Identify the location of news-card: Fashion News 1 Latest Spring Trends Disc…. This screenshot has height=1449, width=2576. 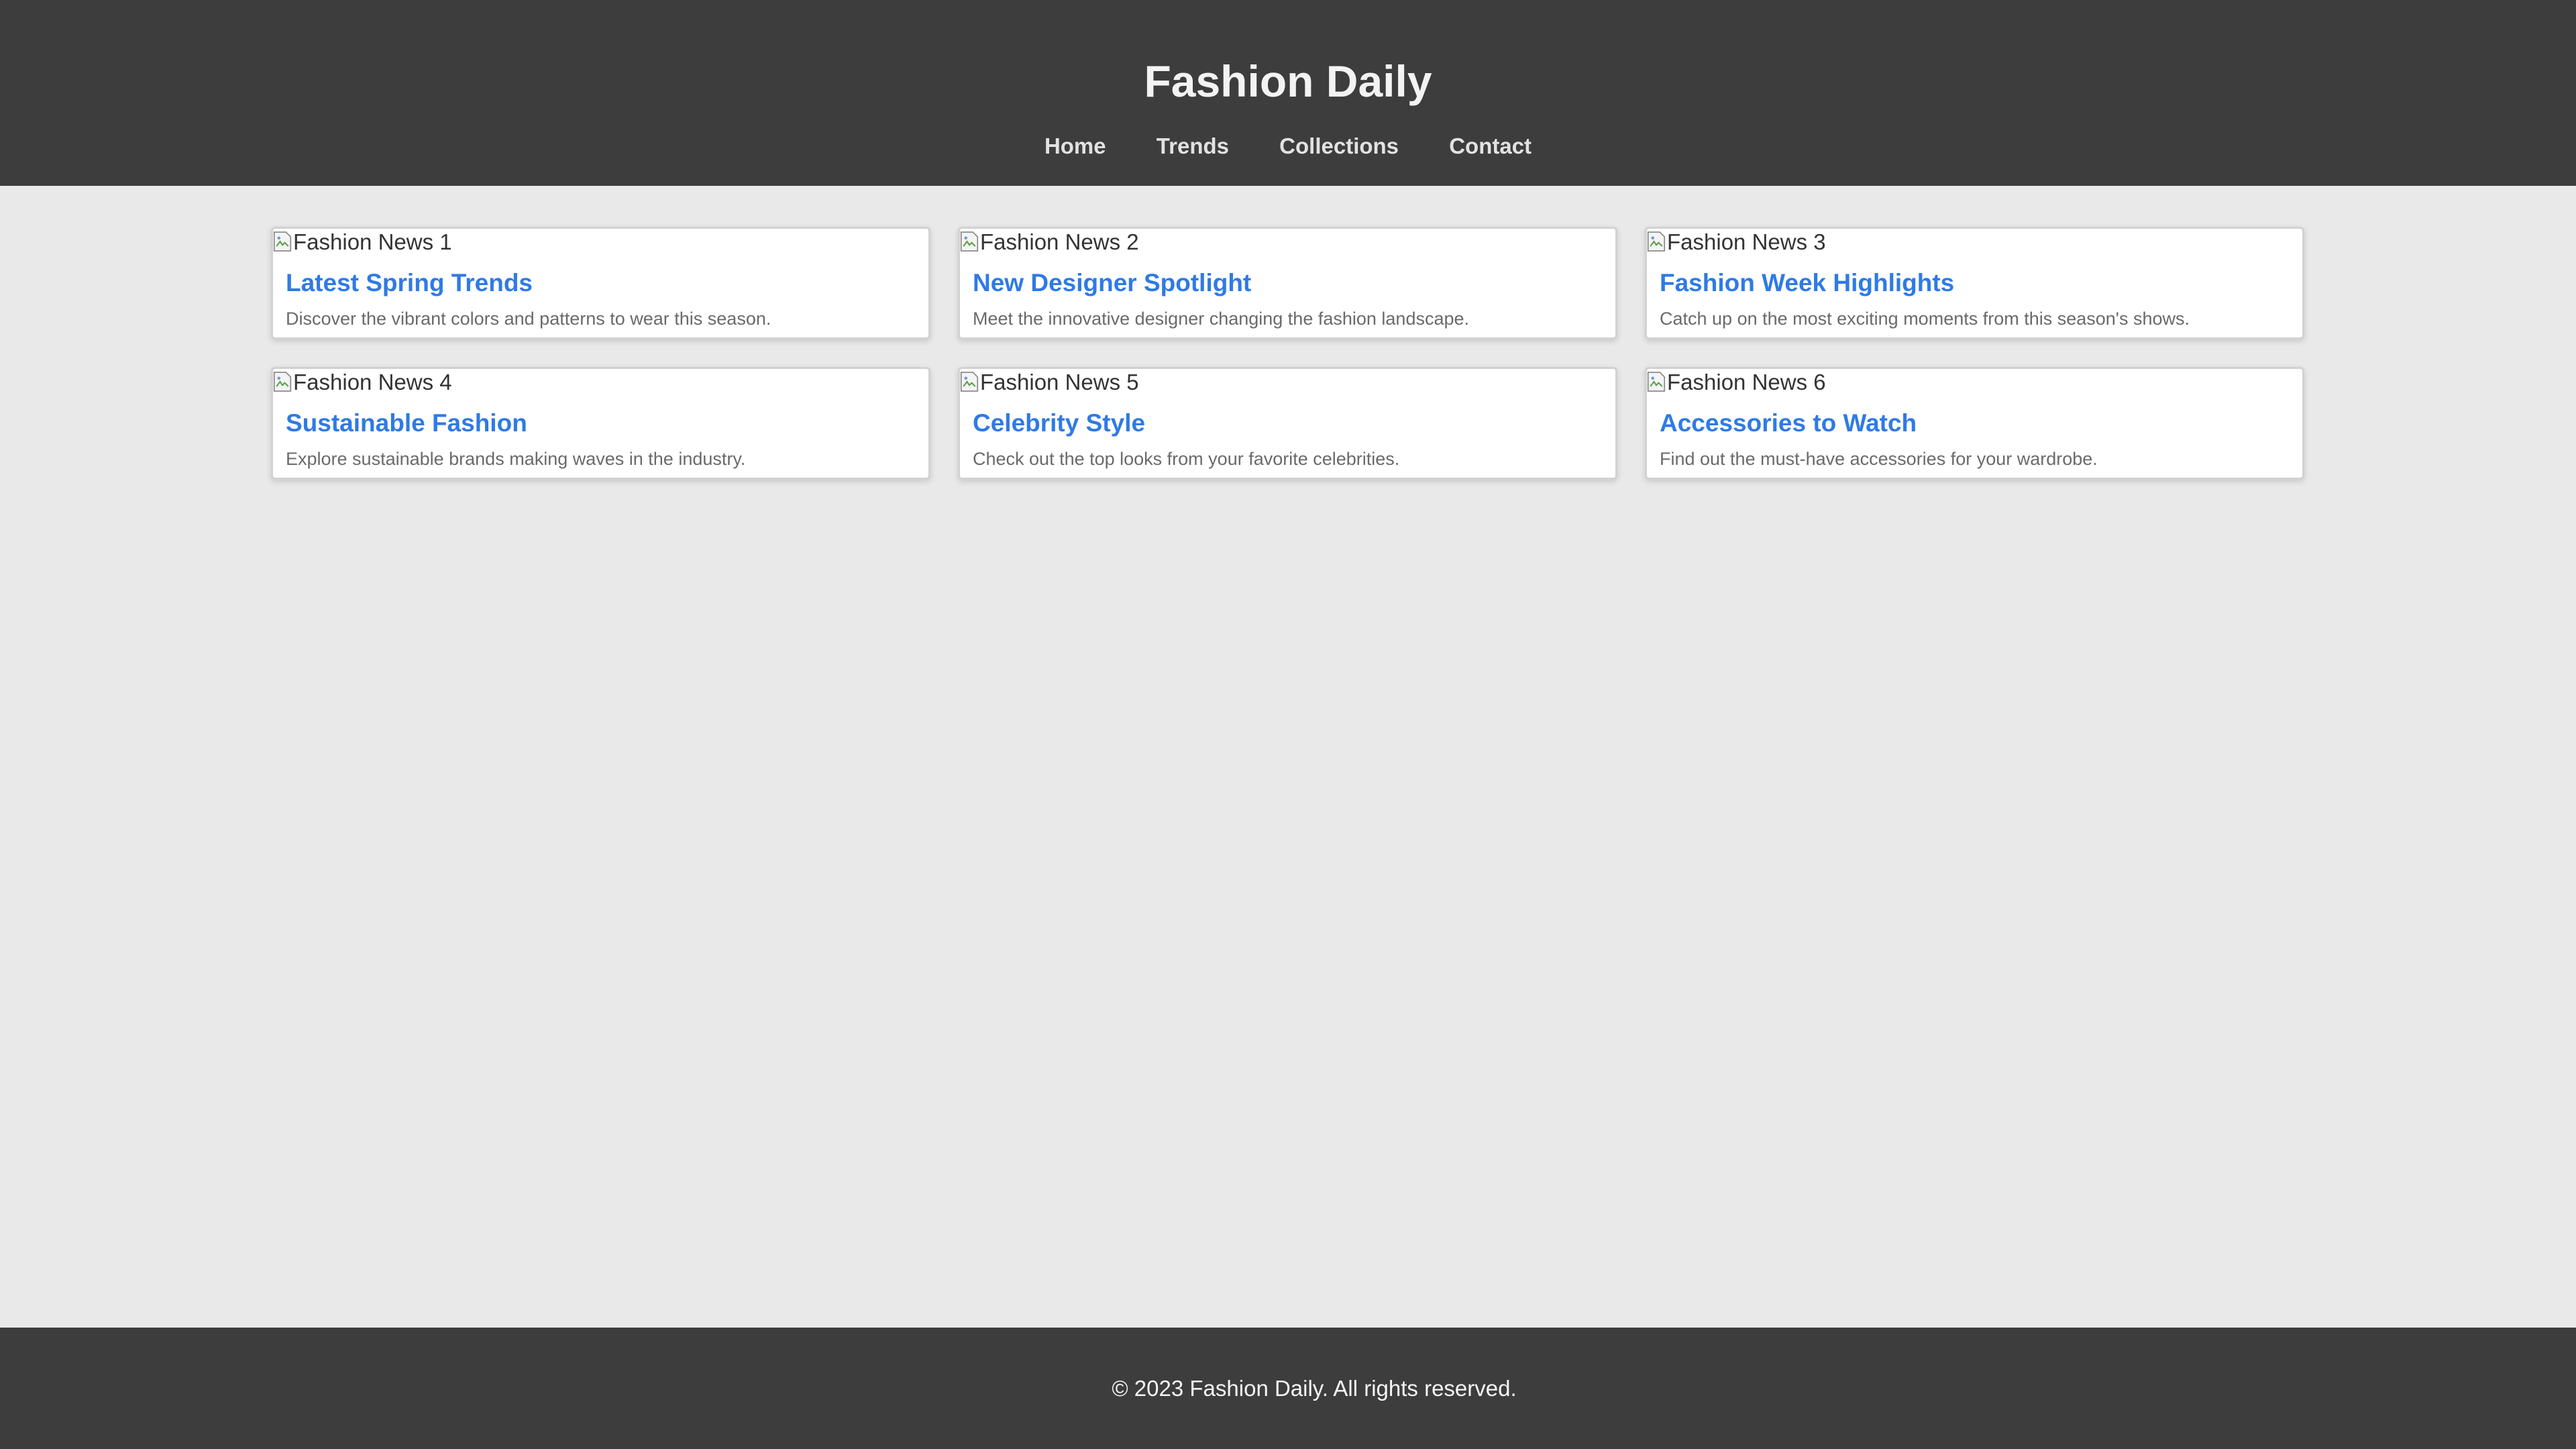
(600, 283).